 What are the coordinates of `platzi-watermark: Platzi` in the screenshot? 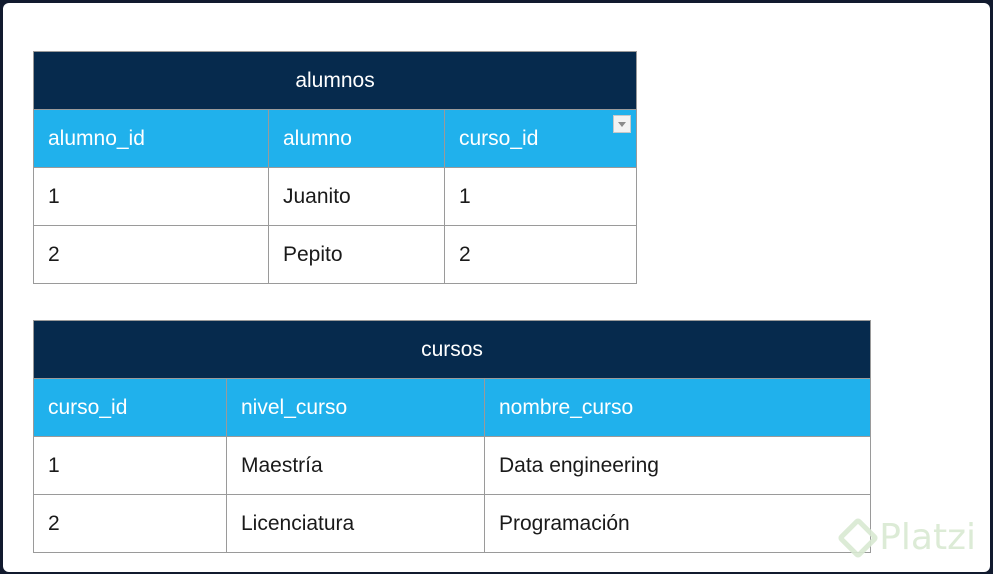 It's located at (906, 537).